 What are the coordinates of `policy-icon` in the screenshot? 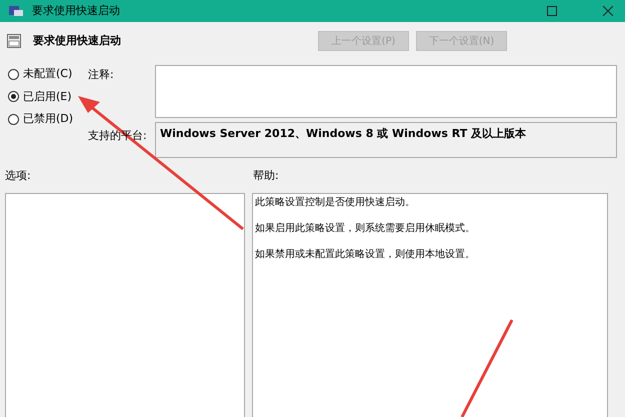 It's located at (14, 41).